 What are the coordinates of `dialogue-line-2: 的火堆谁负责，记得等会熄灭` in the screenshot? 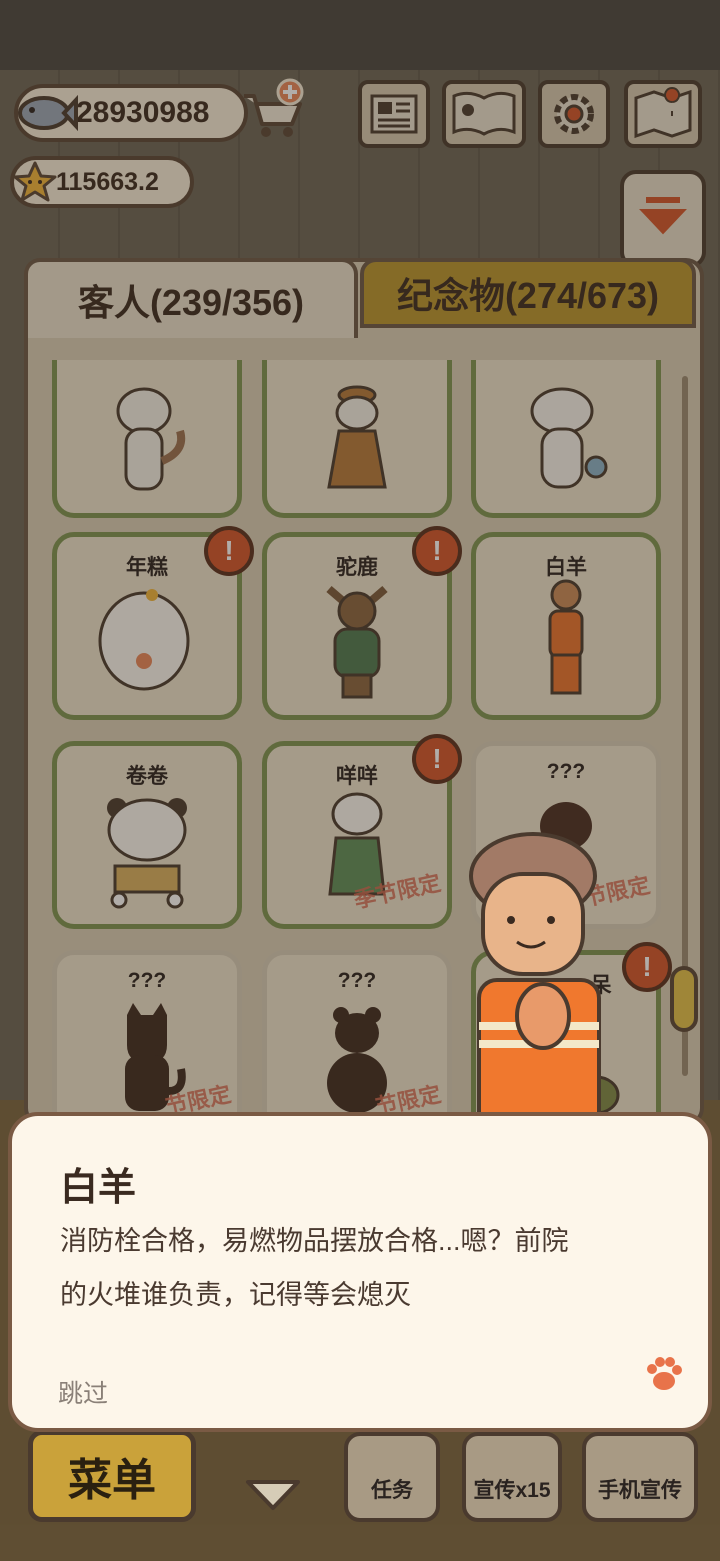 It's located at (235, 1295).